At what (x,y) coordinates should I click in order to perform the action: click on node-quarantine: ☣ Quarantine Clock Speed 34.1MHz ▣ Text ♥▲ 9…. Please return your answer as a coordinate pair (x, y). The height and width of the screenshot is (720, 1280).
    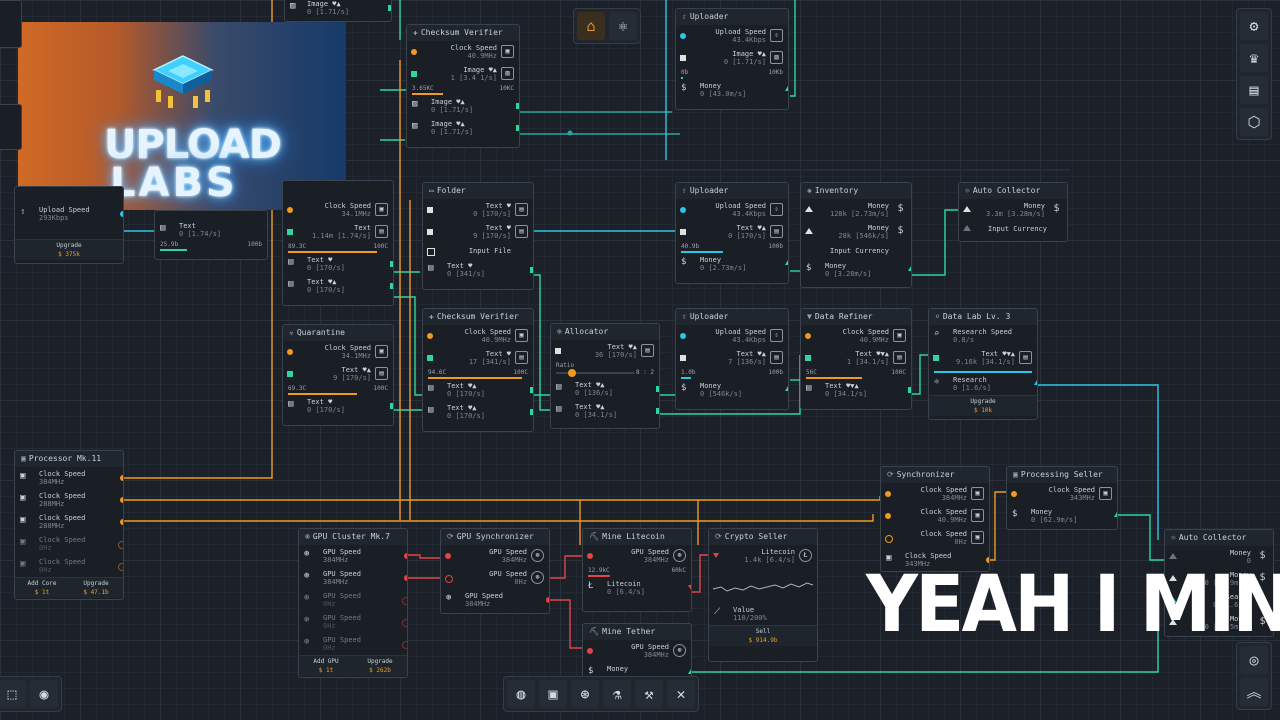
    Looking at the image, I should click on (338, 375).